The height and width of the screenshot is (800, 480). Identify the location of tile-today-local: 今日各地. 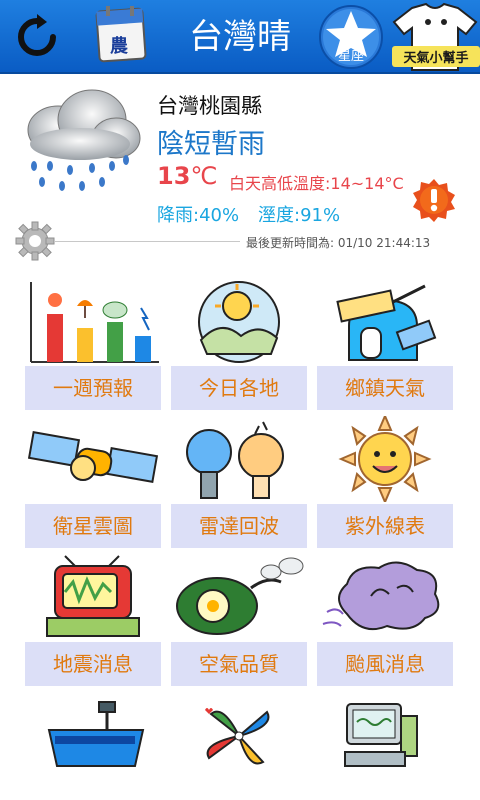
(239, 345).